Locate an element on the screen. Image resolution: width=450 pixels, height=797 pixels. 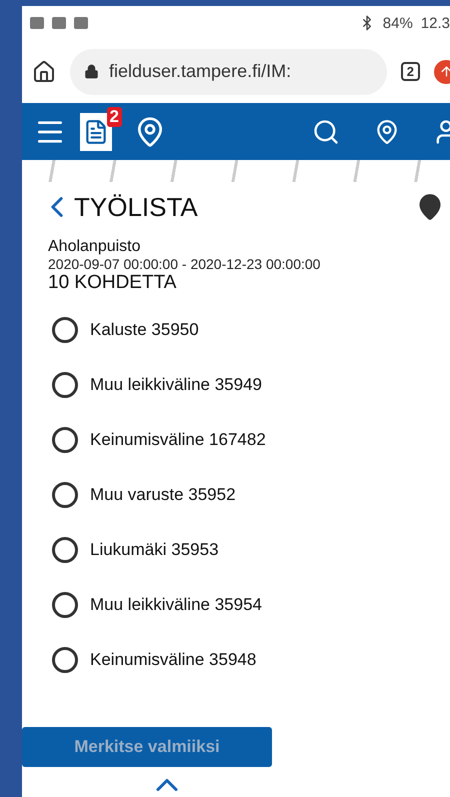
lock-icon is located at coordinates (91, 71).